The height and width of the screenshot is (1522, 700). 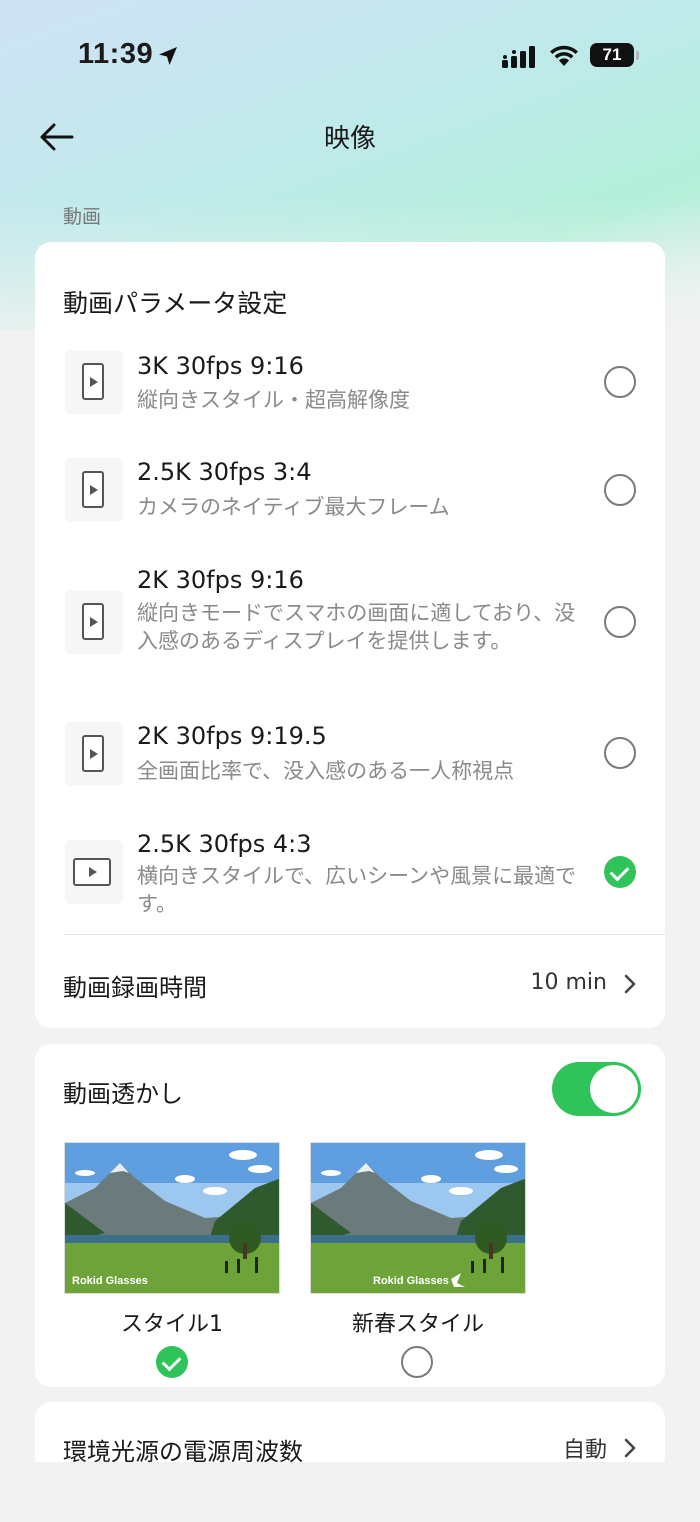 I want to click on battery-cap, so click(x=637, y=55).